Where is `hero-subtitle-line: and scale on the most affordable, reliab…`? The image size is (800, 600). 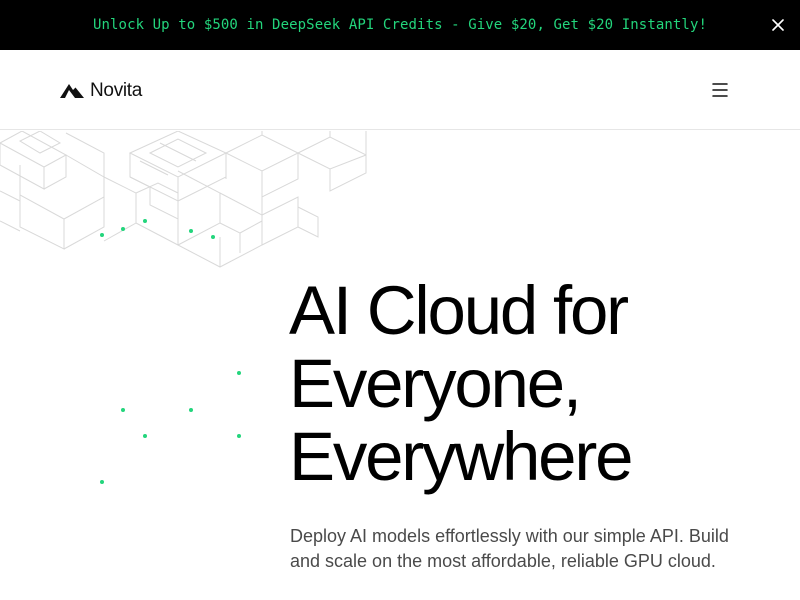 hero-subtitle-line: and scale on the most affordable, reliab… is located at coordinates (503, 561).